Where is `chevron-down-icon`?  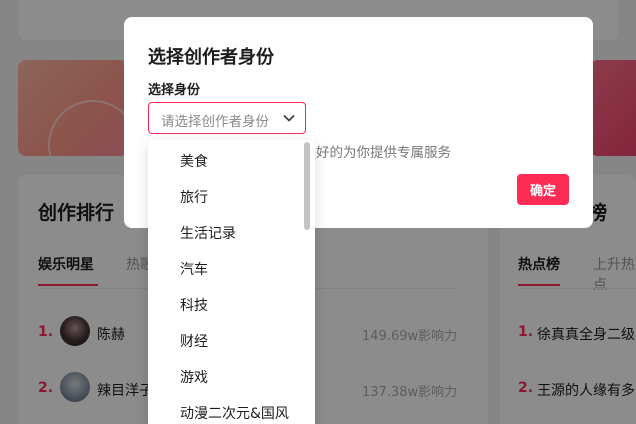
chevron-down-icon is located at coordinates (289, 118).